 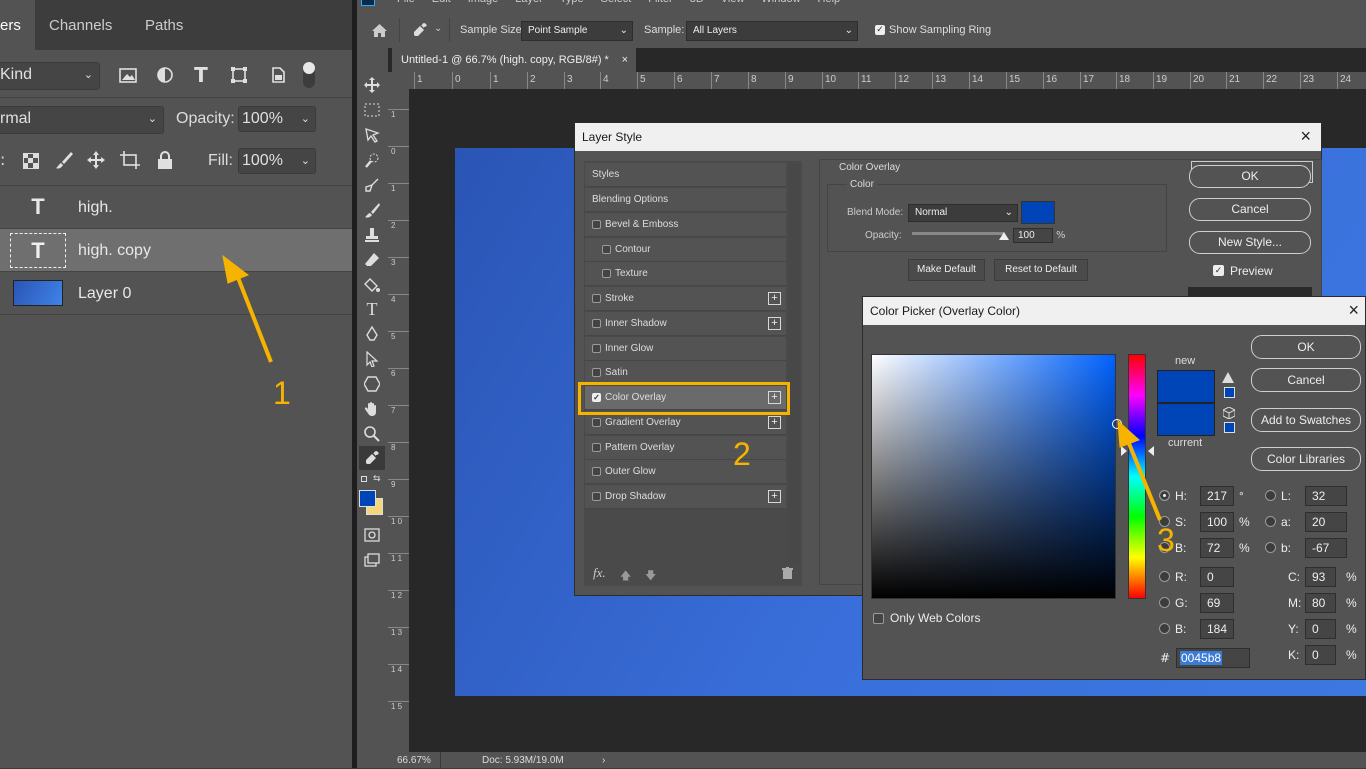 What do you see at coordinates (742, 454) in the screenshot?
I see `annotation-number: 2` at bounding box center [742, 454].